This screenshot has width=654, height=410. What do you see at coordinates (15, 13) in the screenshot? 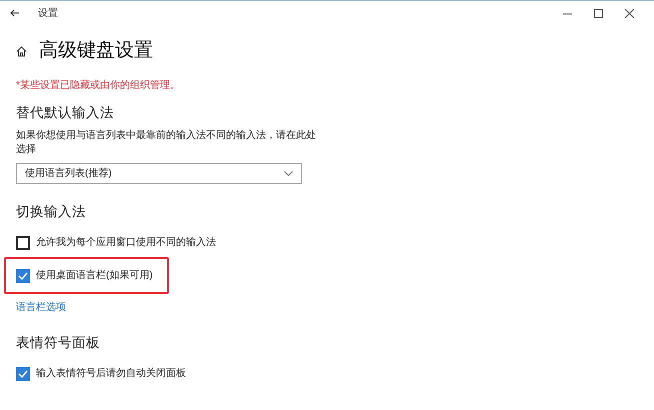
I see `back-arrow-icon` at bounding box center [15, 13].